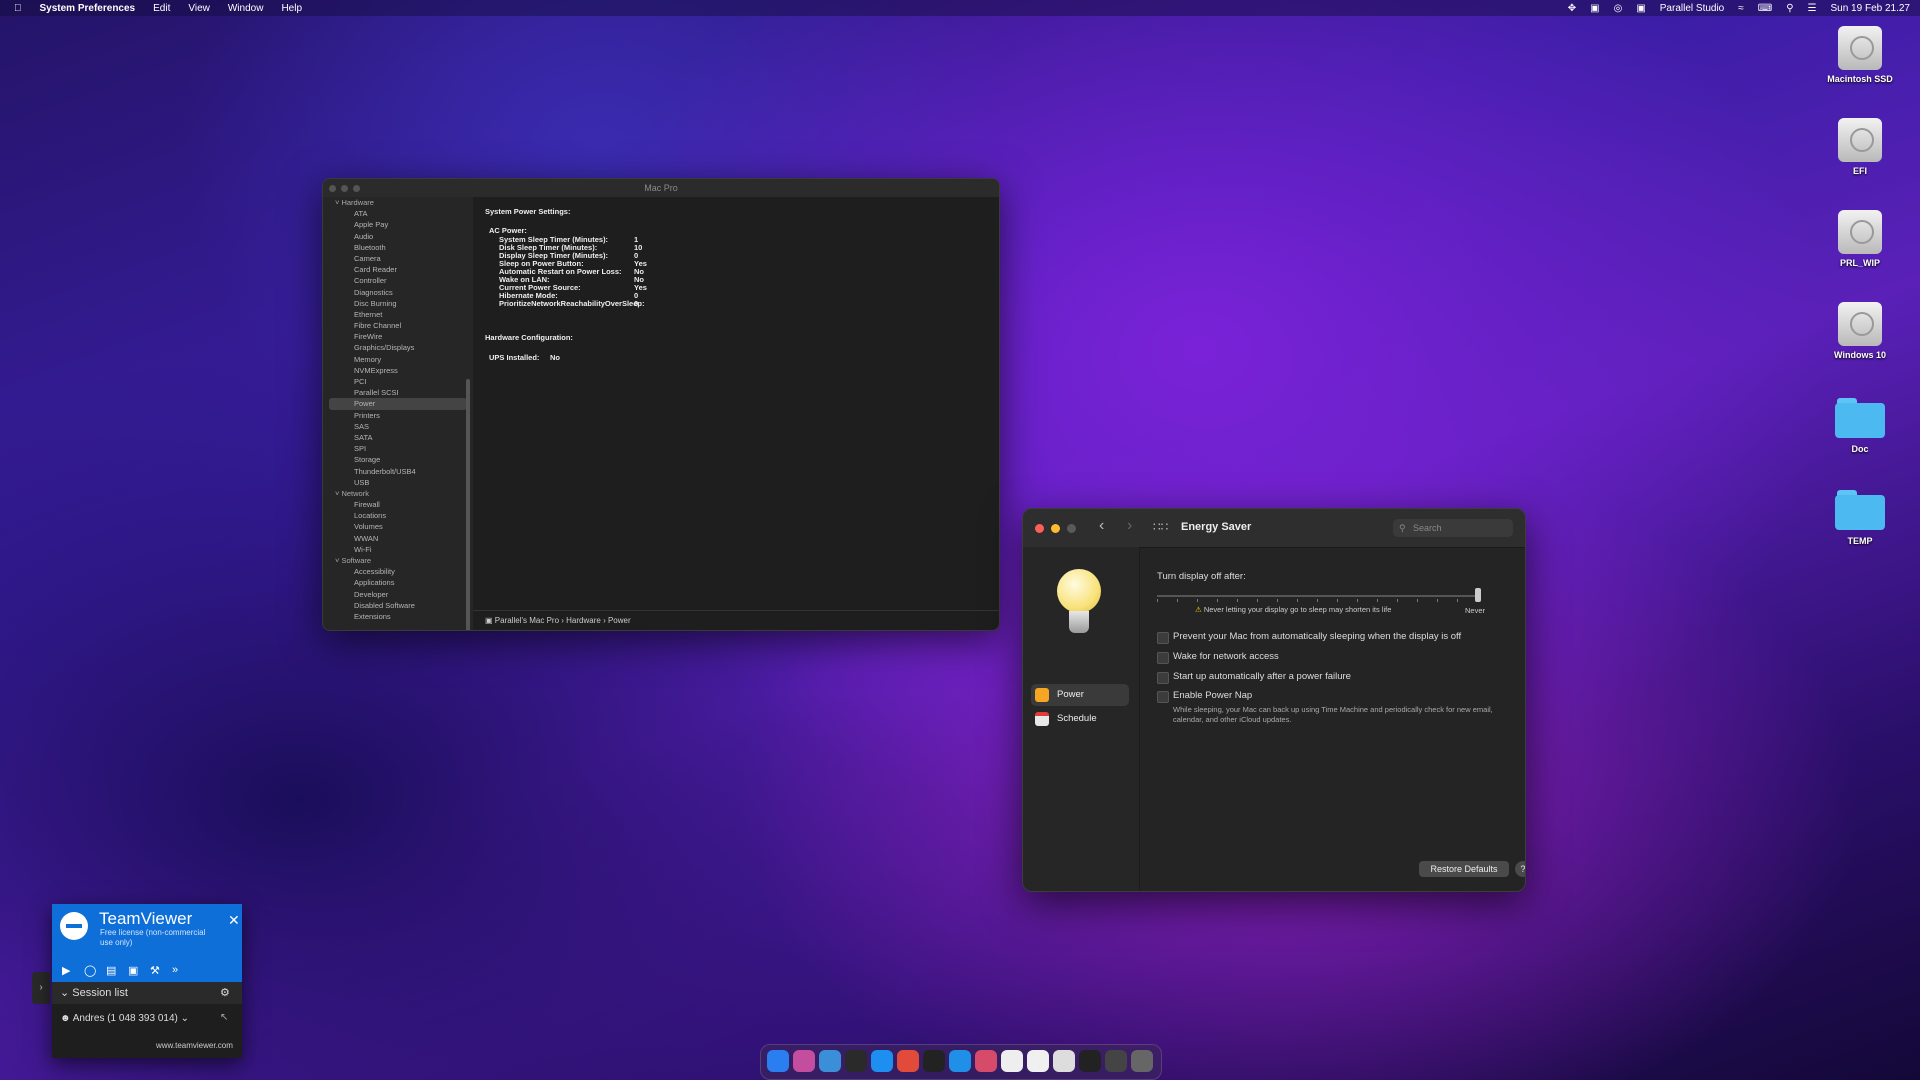 This screenshot has width=1920, height=1080. What do you see at coordinates (1055, 528) in the screenshot?
I see `minimize-button` at bounding box center [1055, 528].